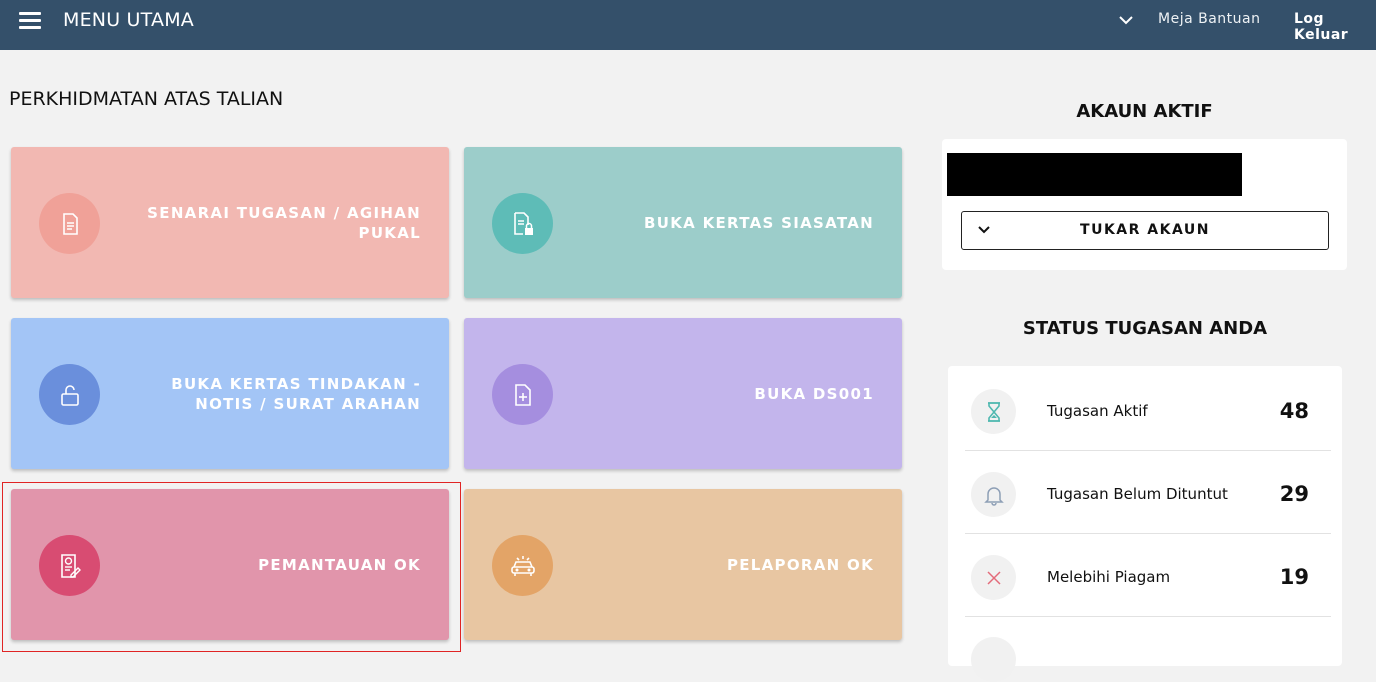 The height and width of the screenshot is (682, 1376). What do you see at coordinates (1209, 19) in the screenshot?
I see `help-desk-link: Meja Bantuan` at bounding box center [1209, 19].